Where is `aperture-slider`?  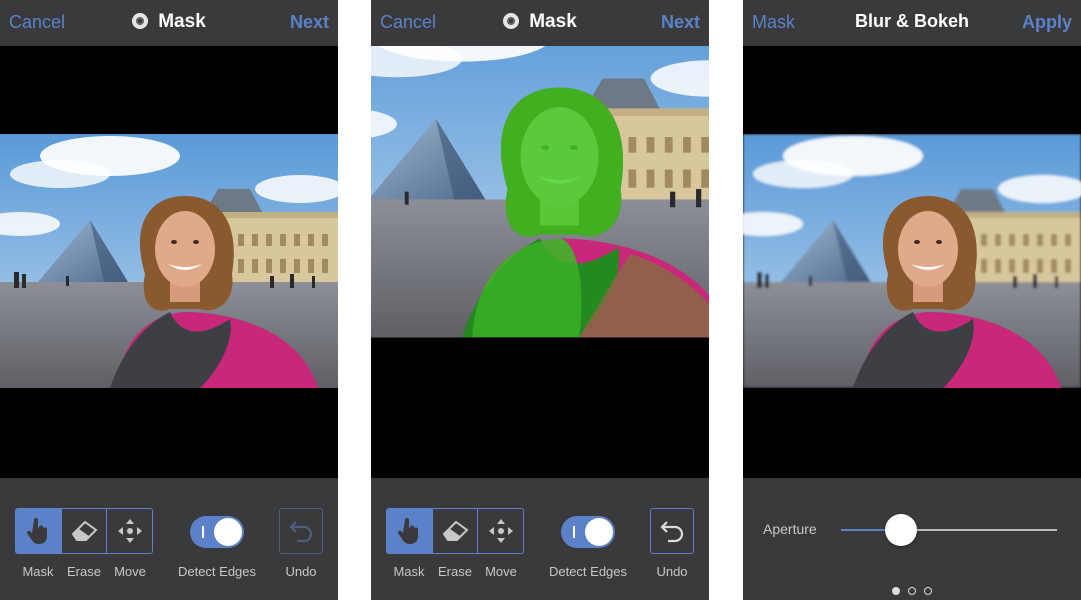 aperture-slider is located at coordinates (949, 530).